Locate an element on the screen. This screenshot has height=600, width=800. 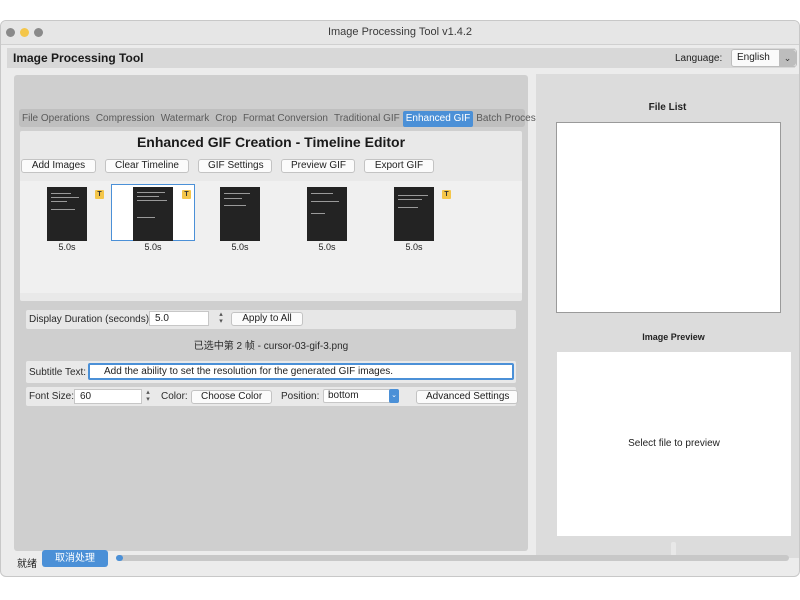
apply-to-all-button: Apply to All is located at coordinates (267, 319).